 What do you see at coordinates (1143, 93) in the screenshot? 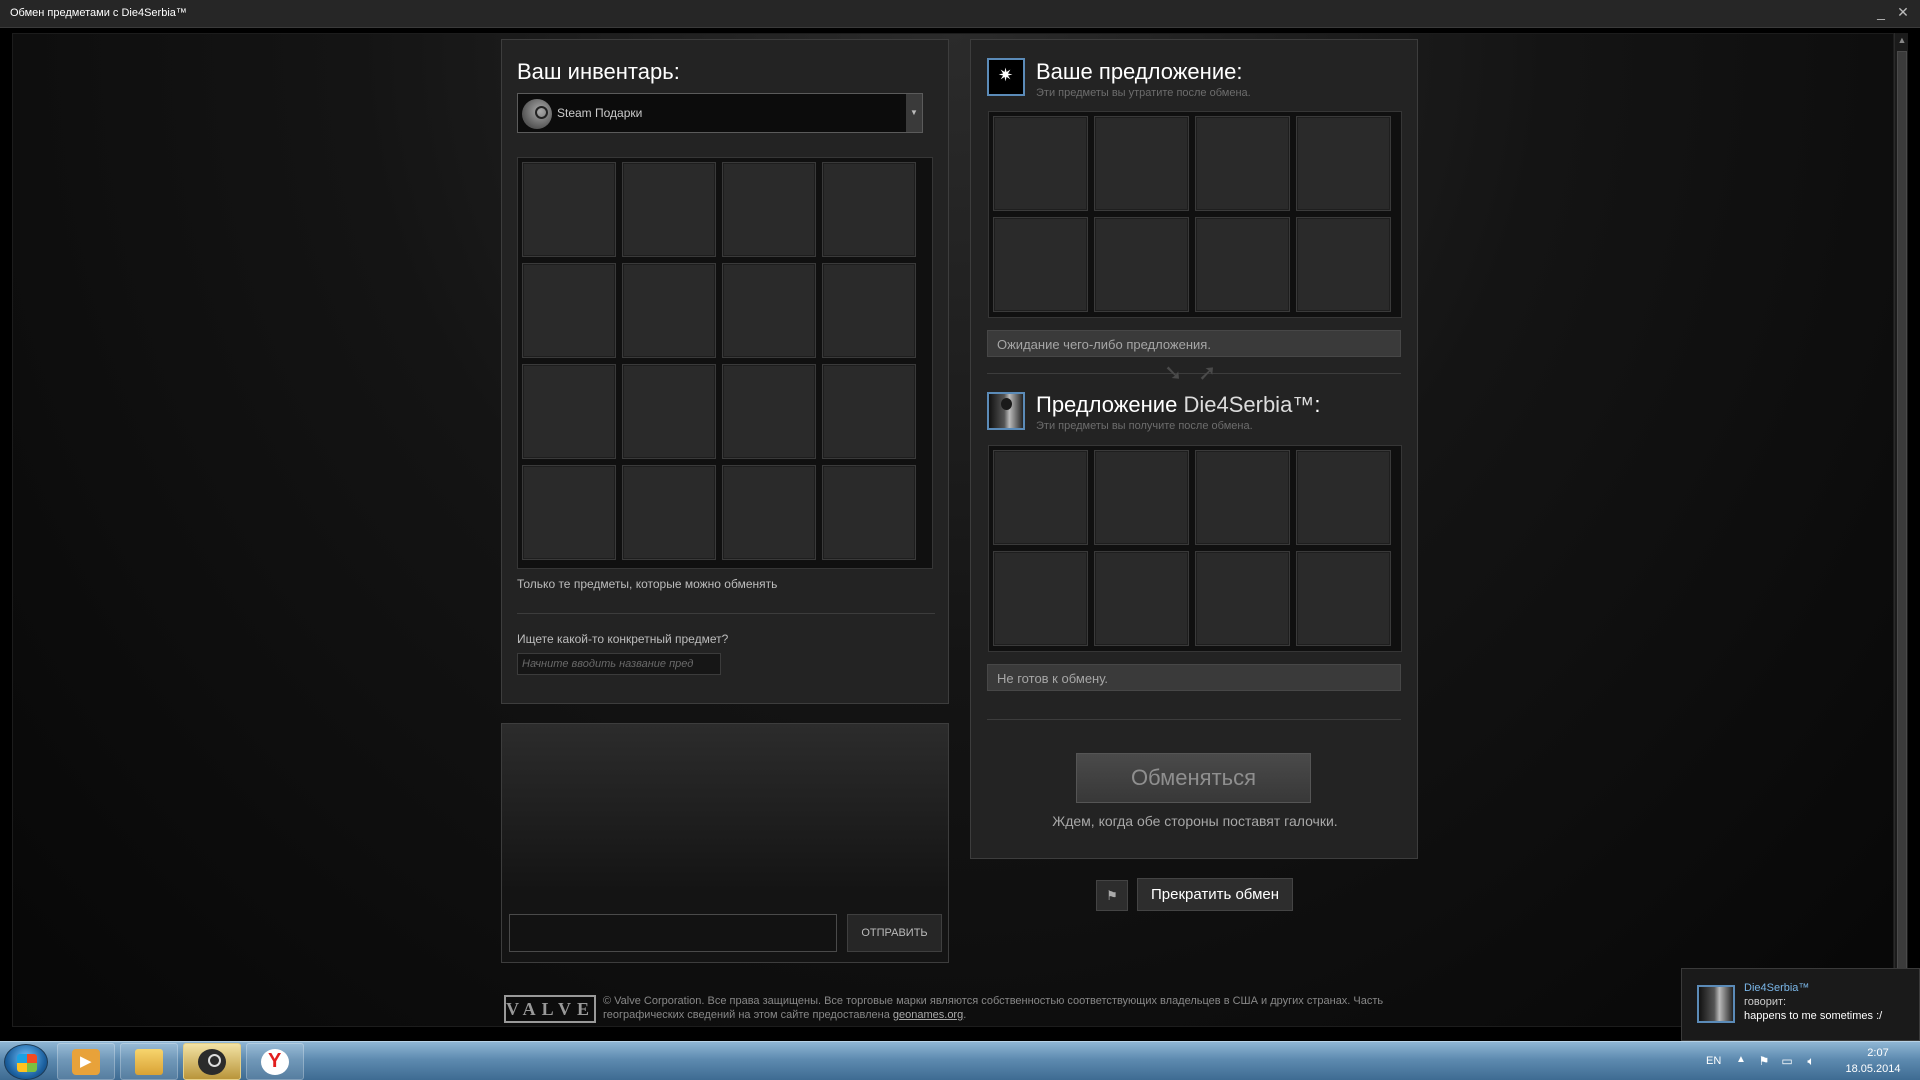
I see `your-offer-subtitle: Эти предметы вы утратите после обмена.` at bounding box center [1143, 93].